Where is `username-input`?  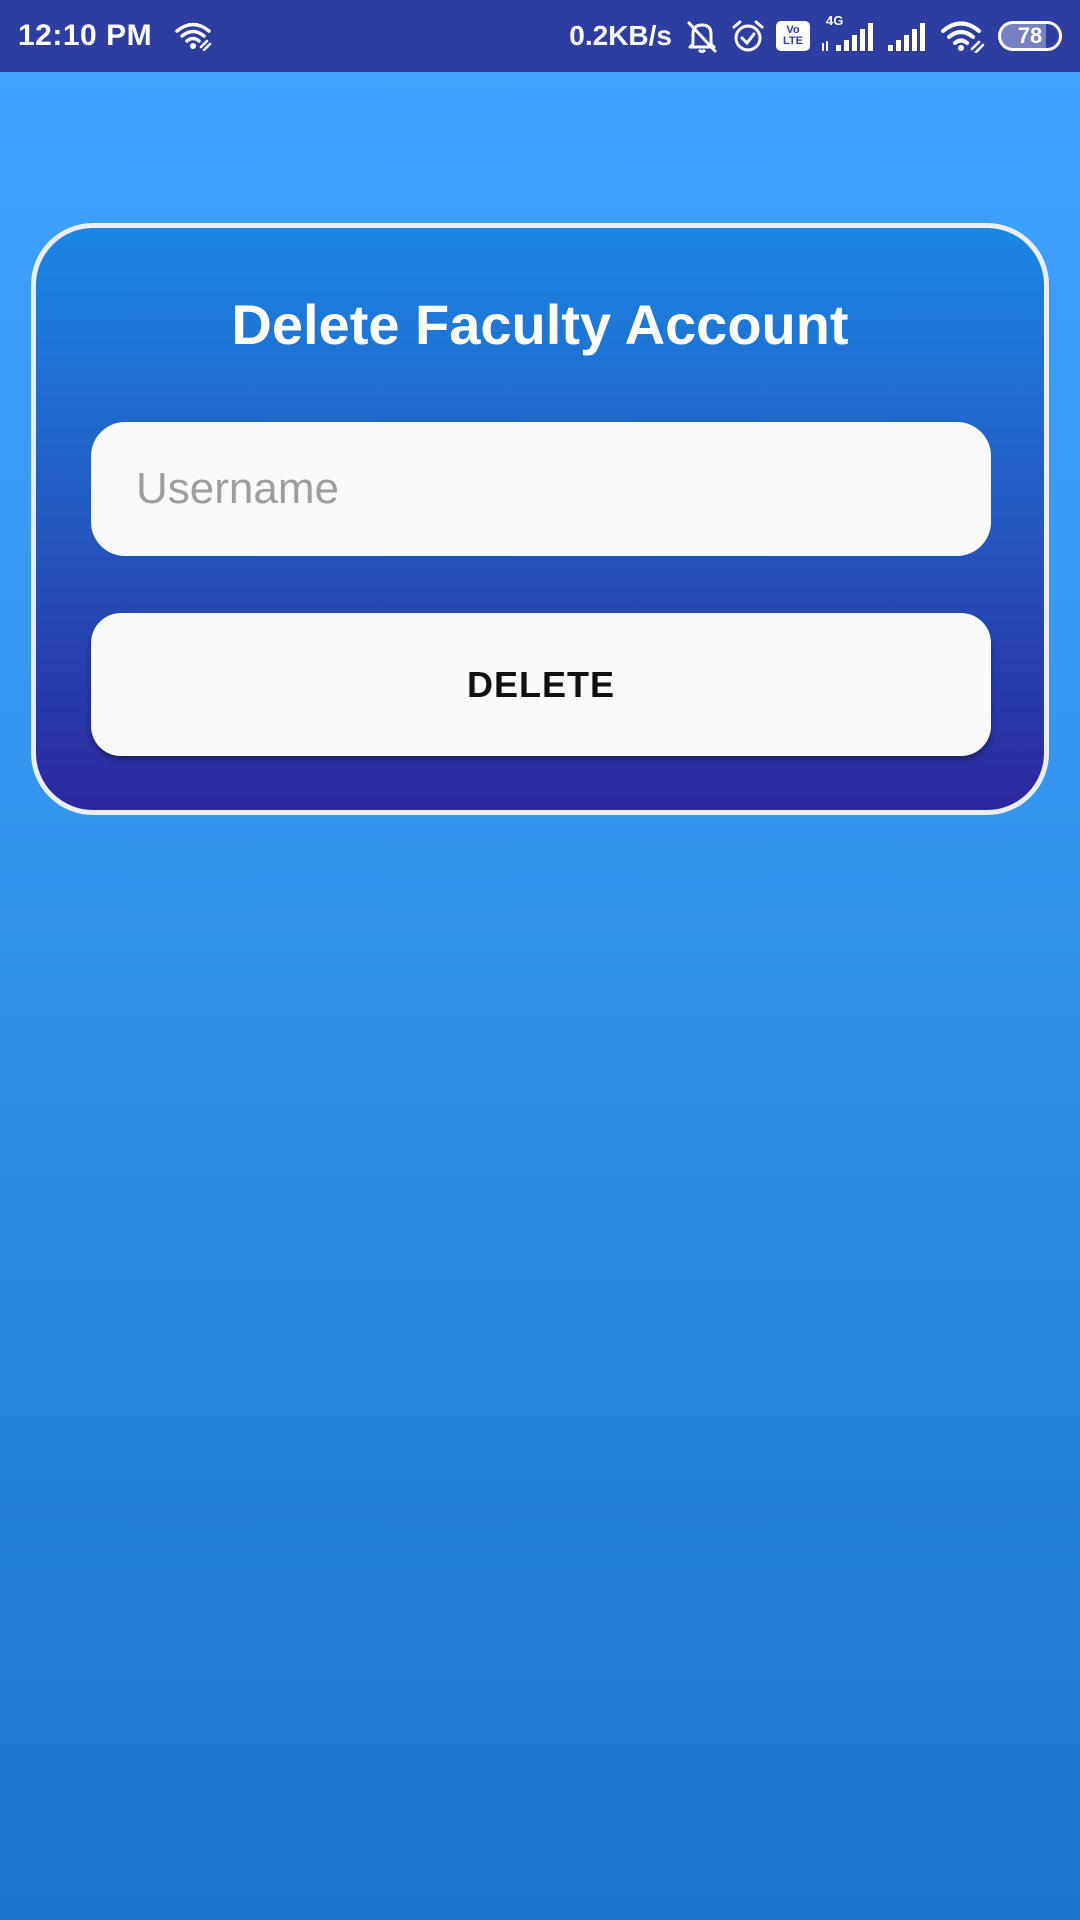 username-input is located at coordinates (541, 489).